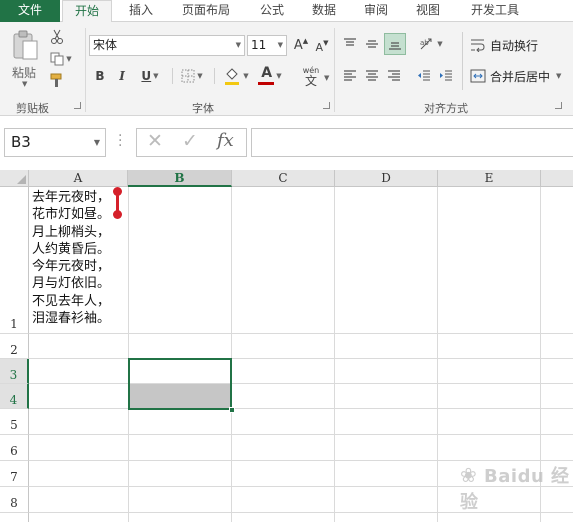 This screenshot has width=573, height=522. What do you see at coordinates (324, 11) in the screenshot?
I see `tab-data: 数据` at bounding box center [324, 11].